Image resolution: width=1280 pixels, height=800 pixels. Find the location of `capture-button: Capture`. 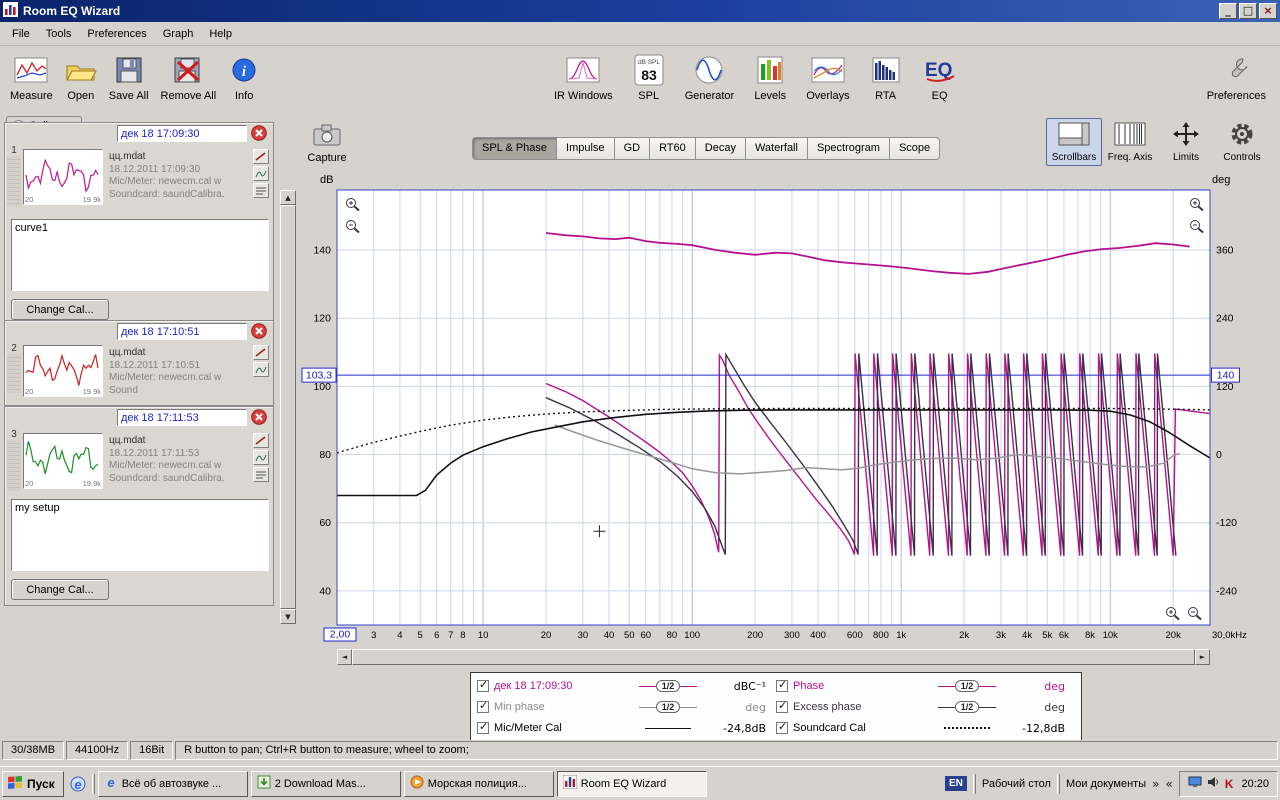

capture-button: Capture is located at coordinates (327, 144).